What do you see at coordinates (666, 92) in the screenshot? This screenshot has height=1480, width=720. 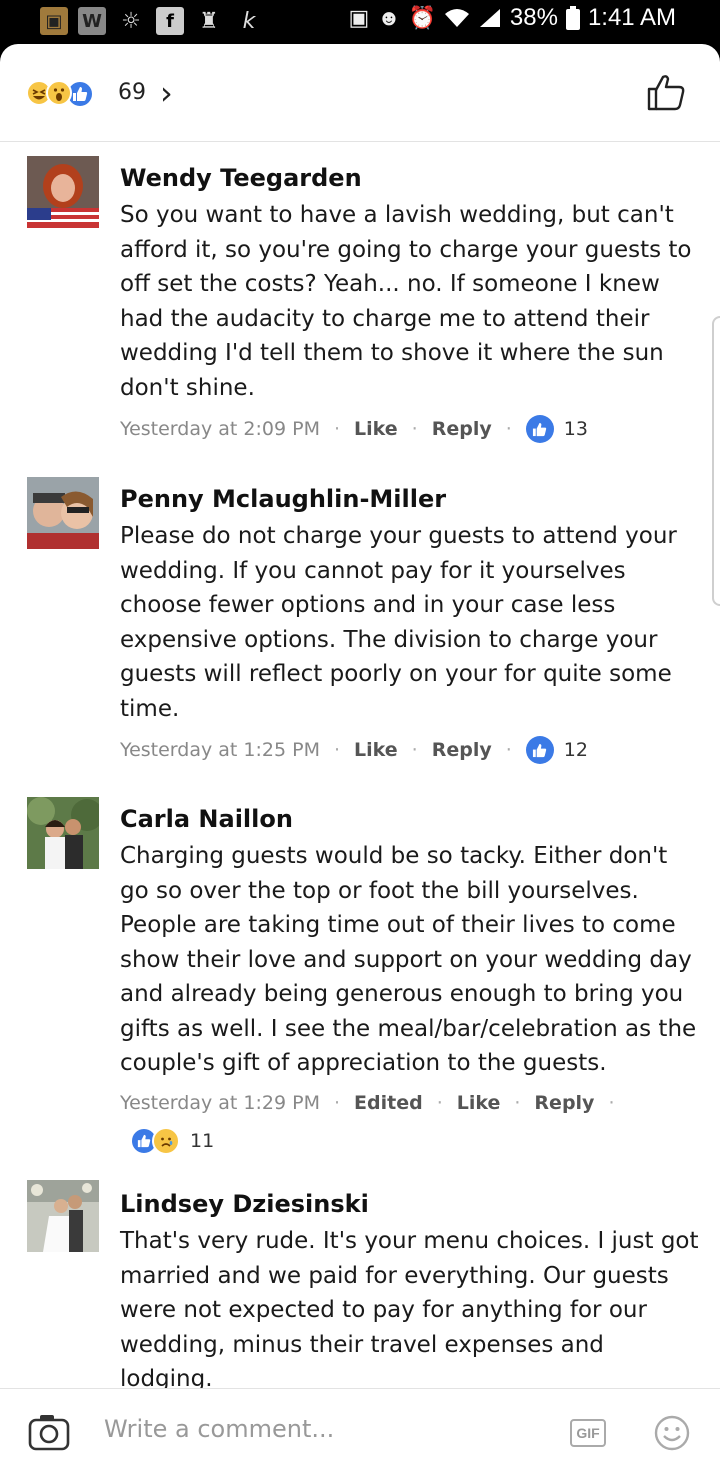 I see `thumbs-up-icon` at bounding box center [666, 92].